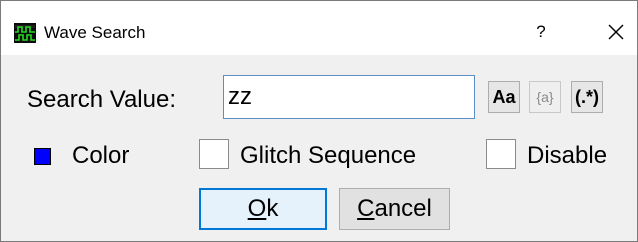 This screenshot has height=242, width=638. I want to click on search-value-label: Search Value:, so click(101, 99).